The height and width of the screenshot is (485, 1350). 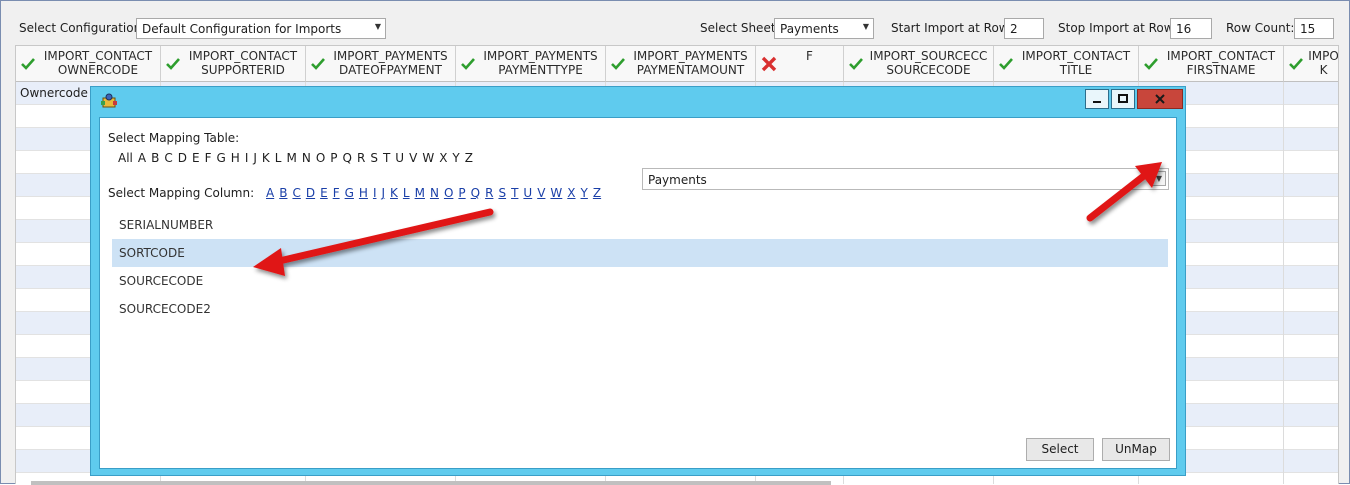 What do you see at coordinates (556, 193) in the screenshot?
I see `column-letter-link: W` at bounding box center [556, 193].